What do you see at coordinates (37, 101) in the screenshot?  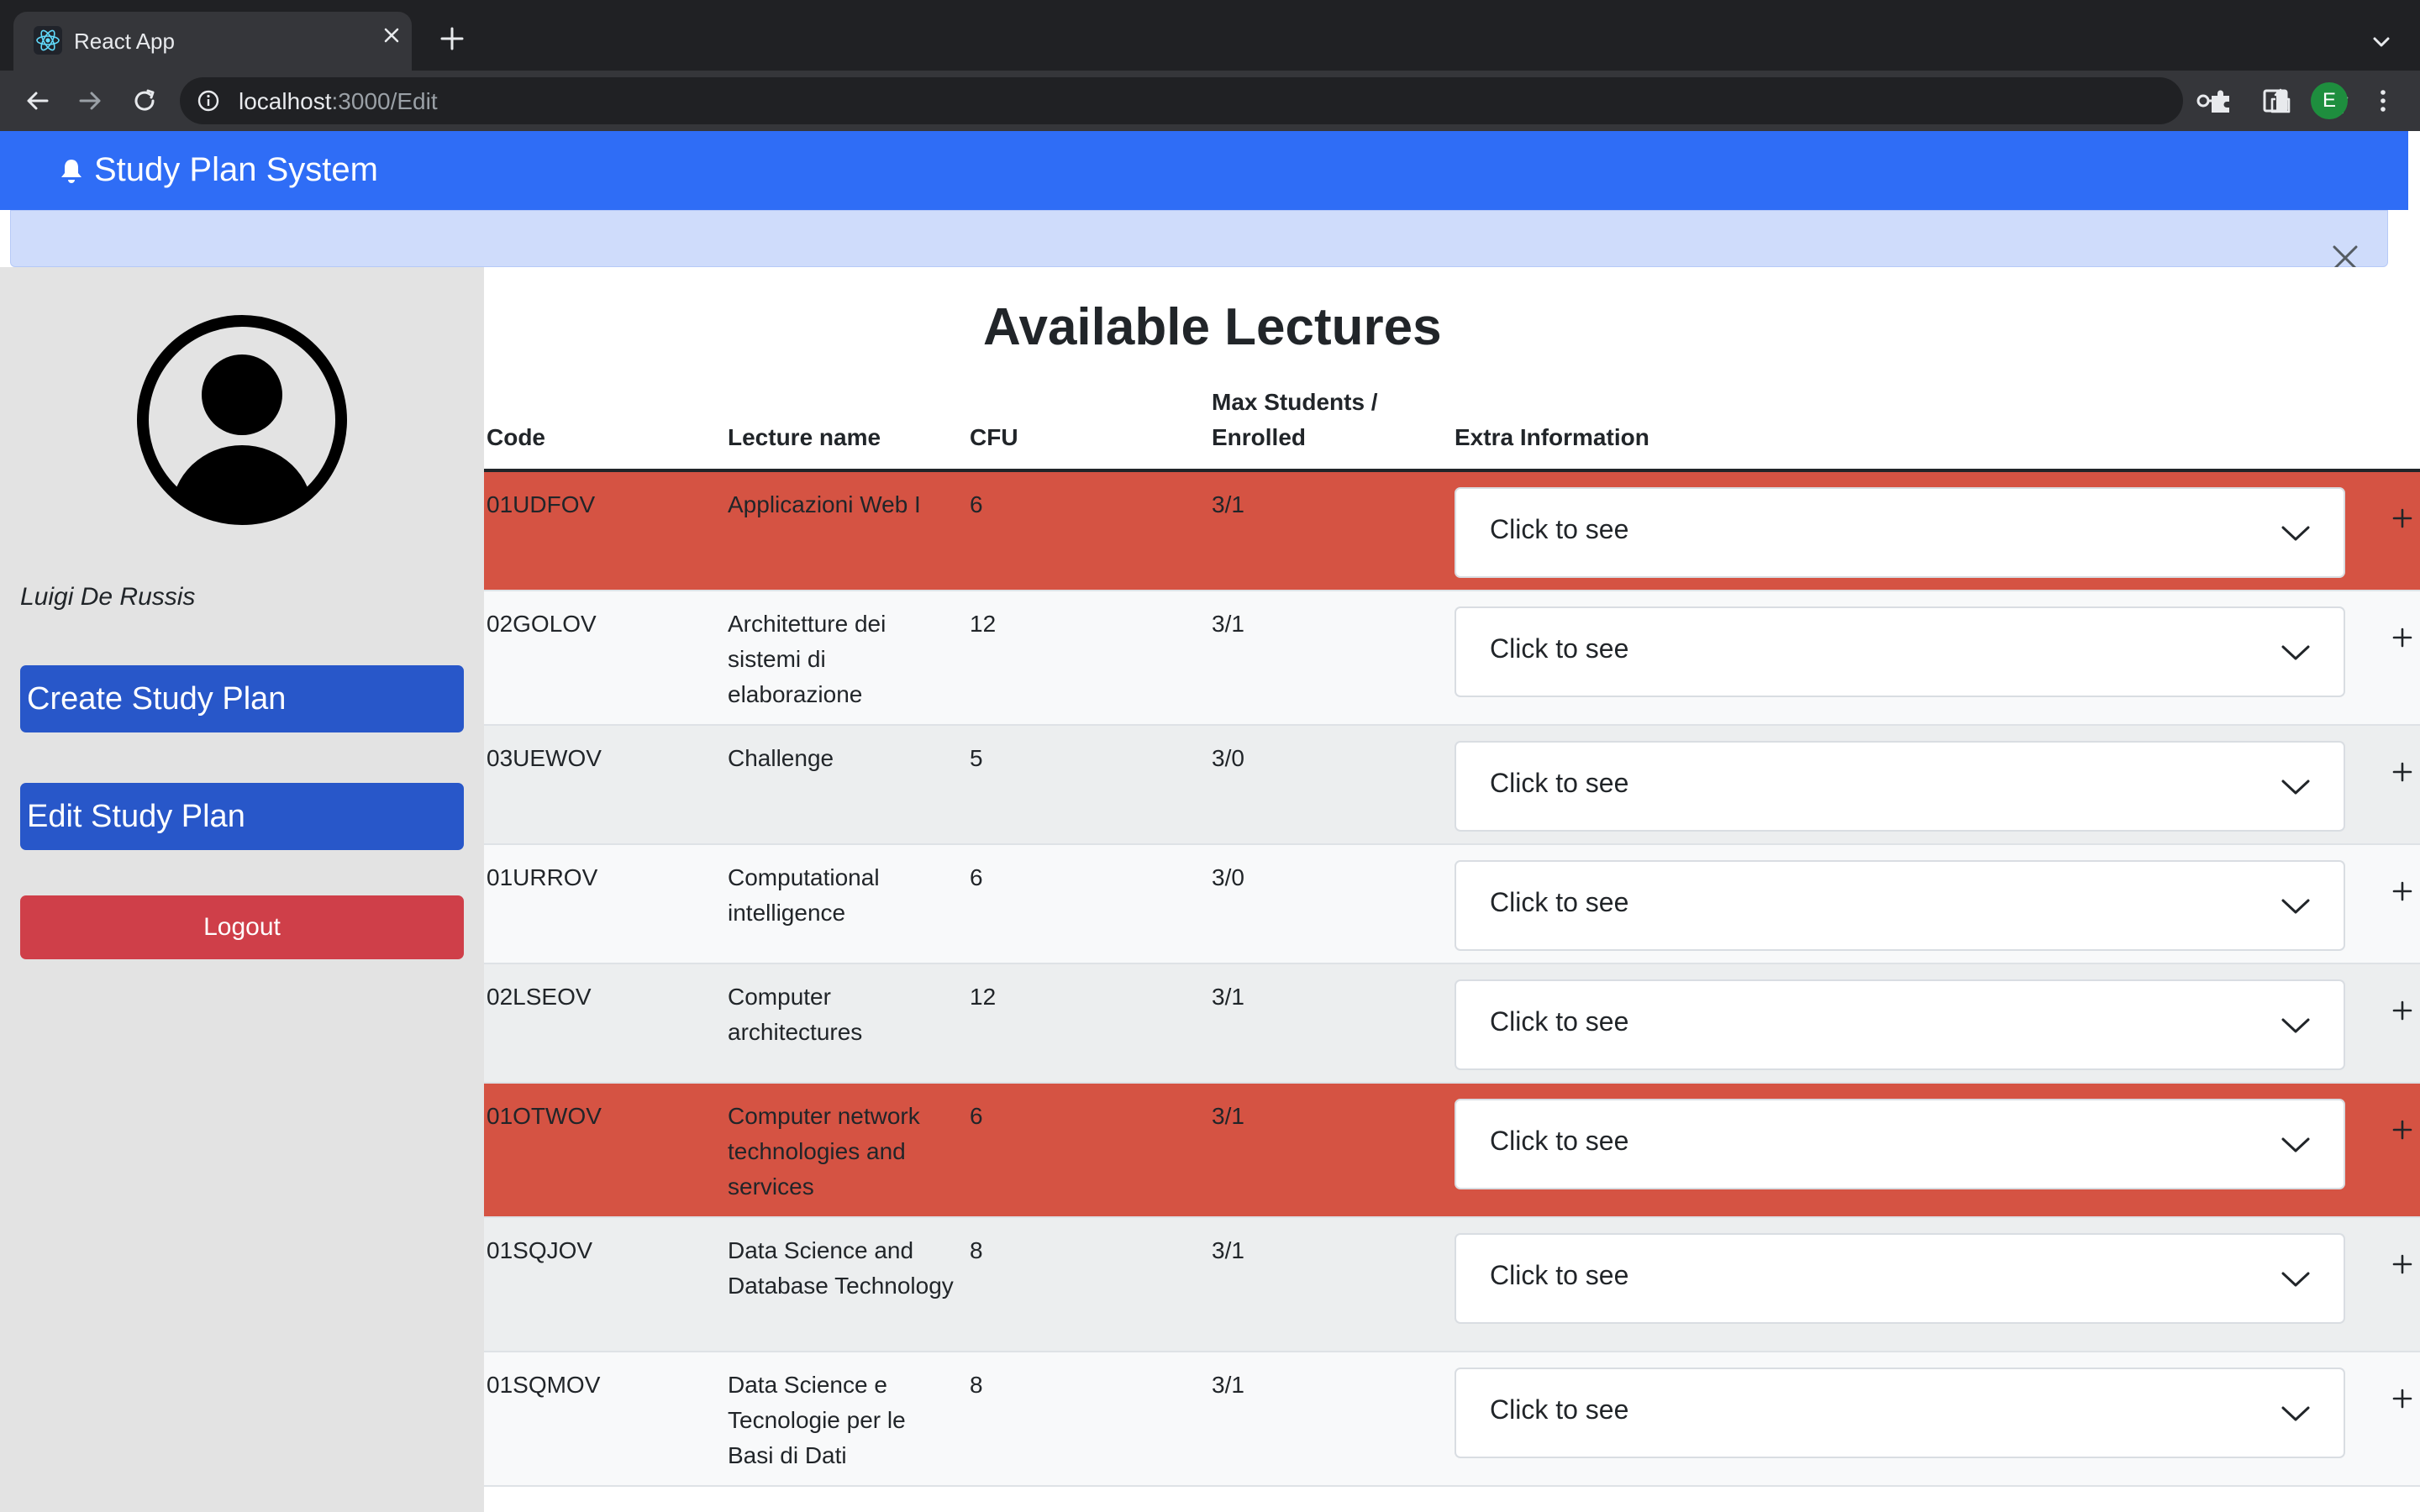 I see `back-arrow-icon` at bounding box center [37, 101].